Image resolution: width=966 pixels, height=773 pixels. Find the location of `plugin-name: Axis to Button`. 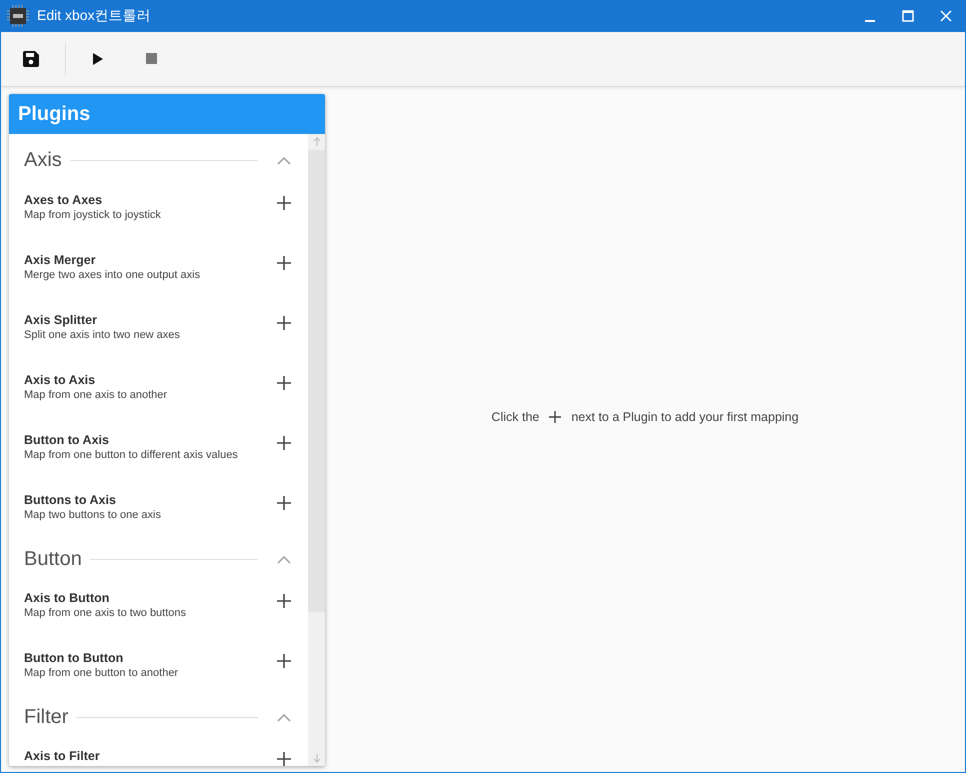

plugin-name: Axis to Button is located at coordinates (67, 598).